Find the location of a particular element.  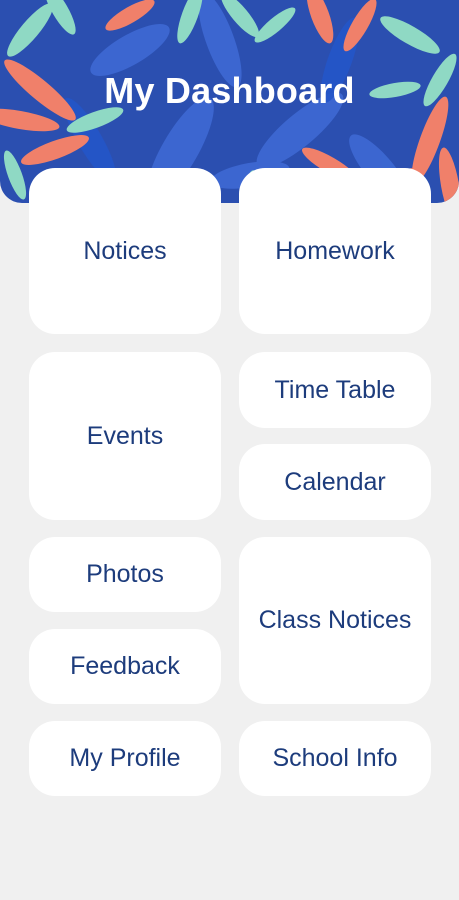

tile-time-table-label: Time Table is located at coordinates (335, 389).